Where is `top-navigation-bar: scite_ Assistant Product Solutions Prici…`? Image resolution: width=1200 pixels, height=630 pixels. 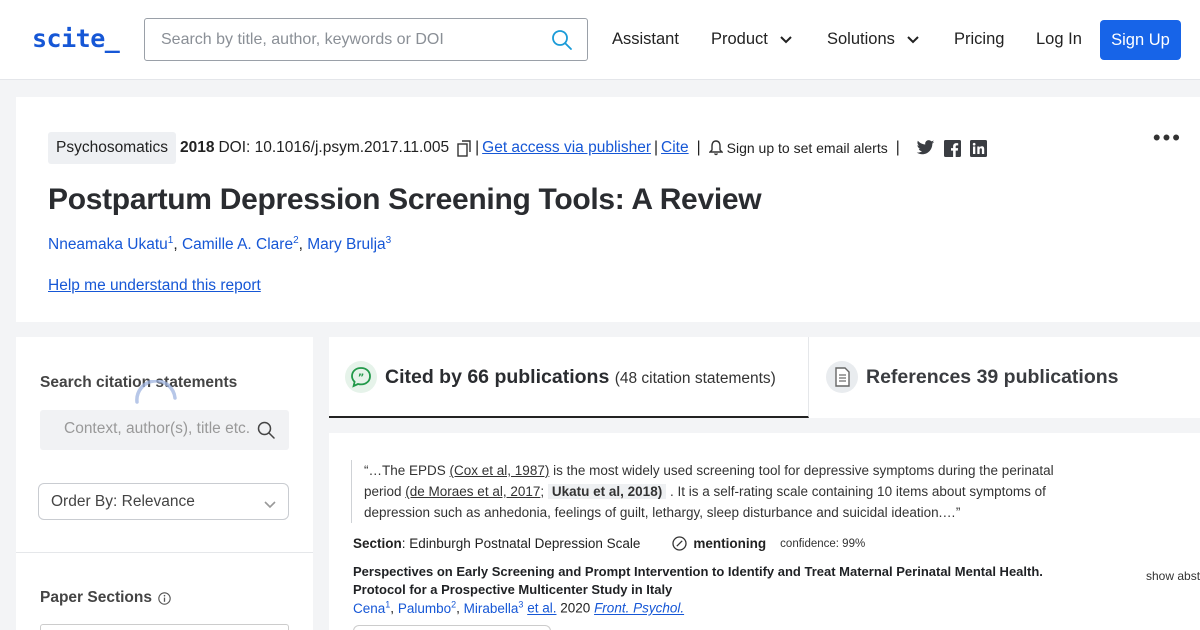 top-navigation-bar: scite_ Assistant Product Solutions Prici… is located at coordinates (600, 40).